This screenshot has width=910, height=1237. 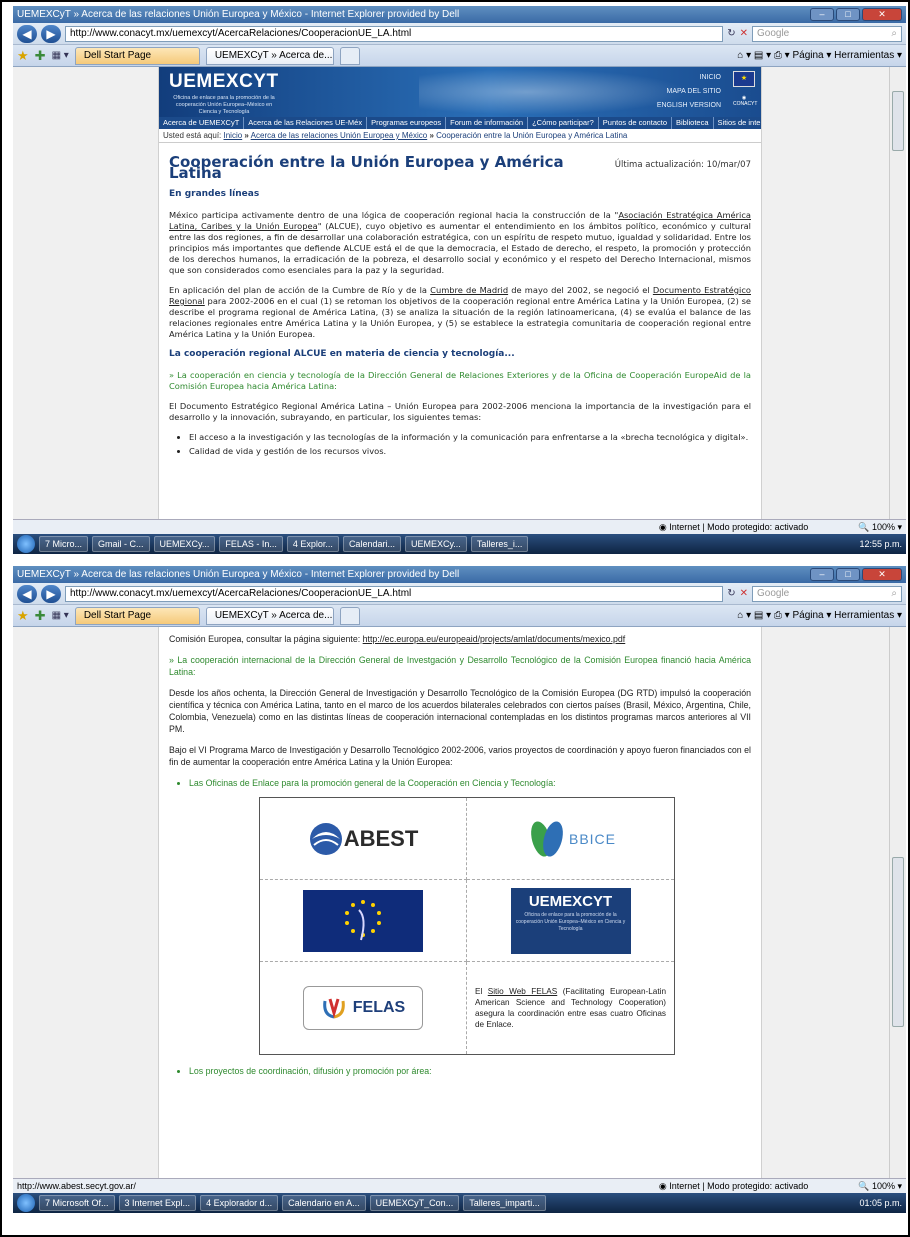 I want to click on link-mapa-sitio: MAPA DEL SITIO, so click(x=689, y=92).